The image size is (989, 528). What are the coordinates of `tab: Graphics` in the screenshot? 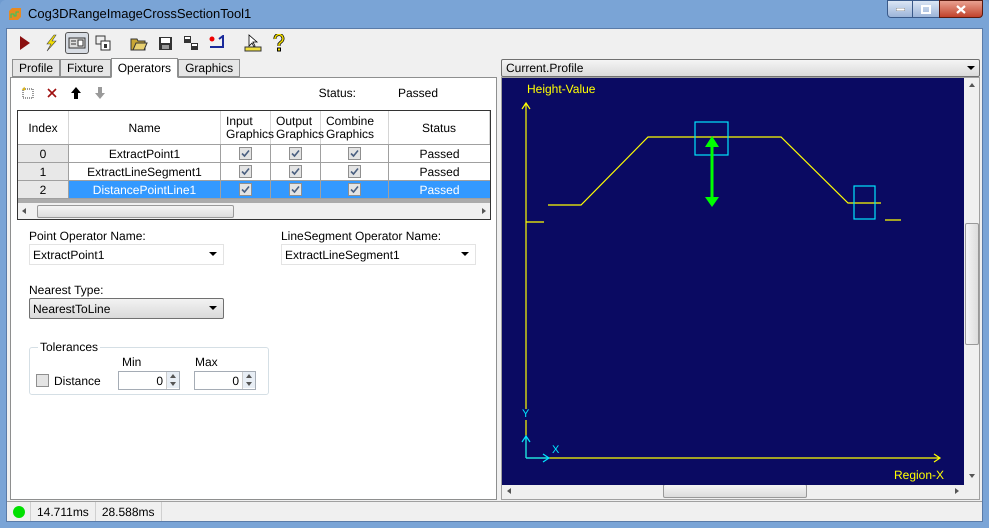 It's located at (209, 68).